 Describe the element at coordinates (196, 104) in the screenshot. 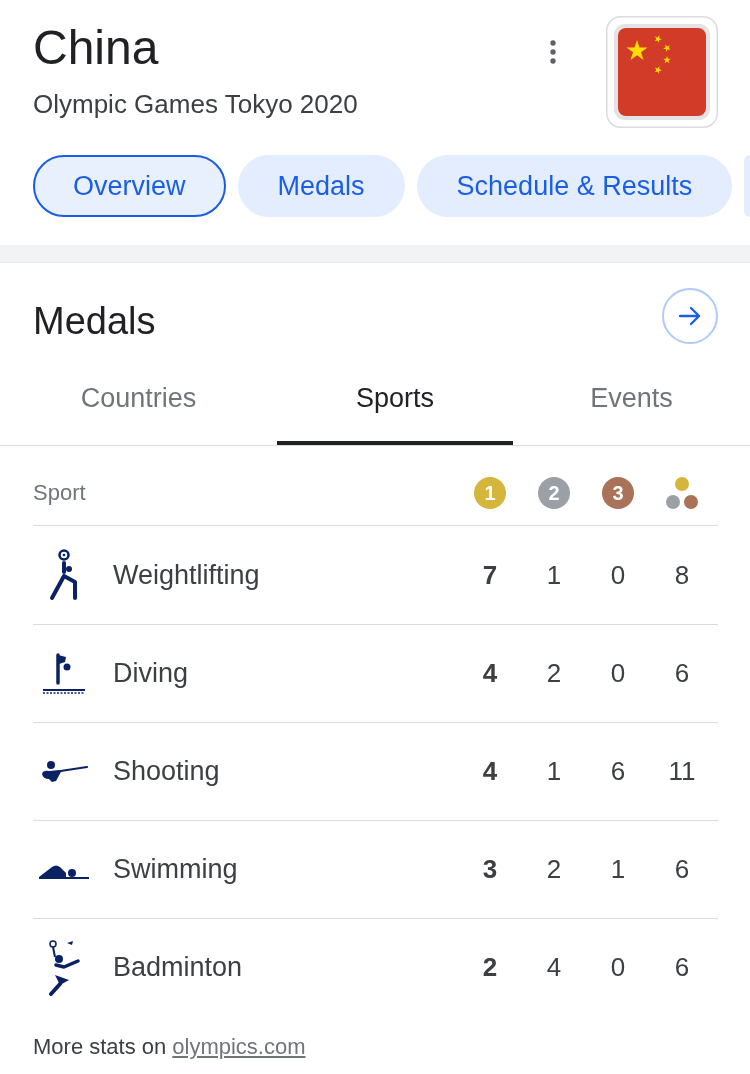

I see `subtitle: Olympic Games Tokyo 2020` at that location.